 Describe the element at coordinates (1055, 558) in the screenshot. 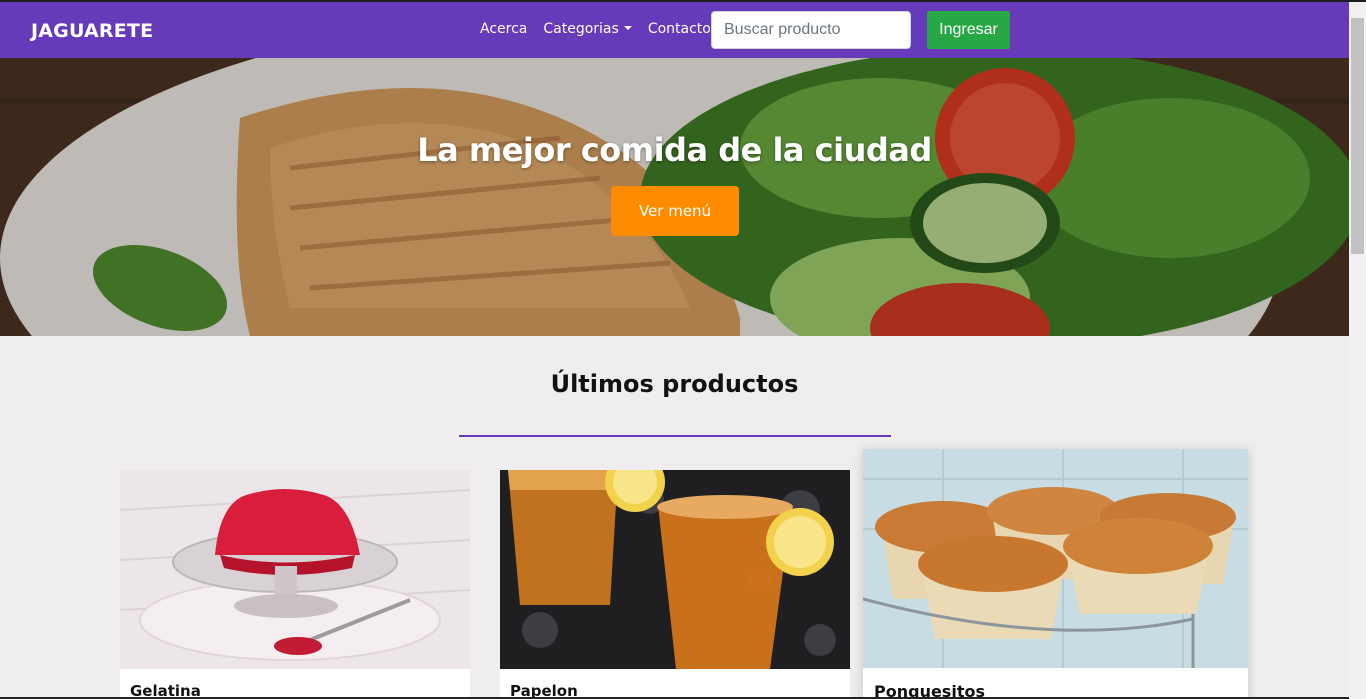

I see `product-image-ponquesitos` at that location.